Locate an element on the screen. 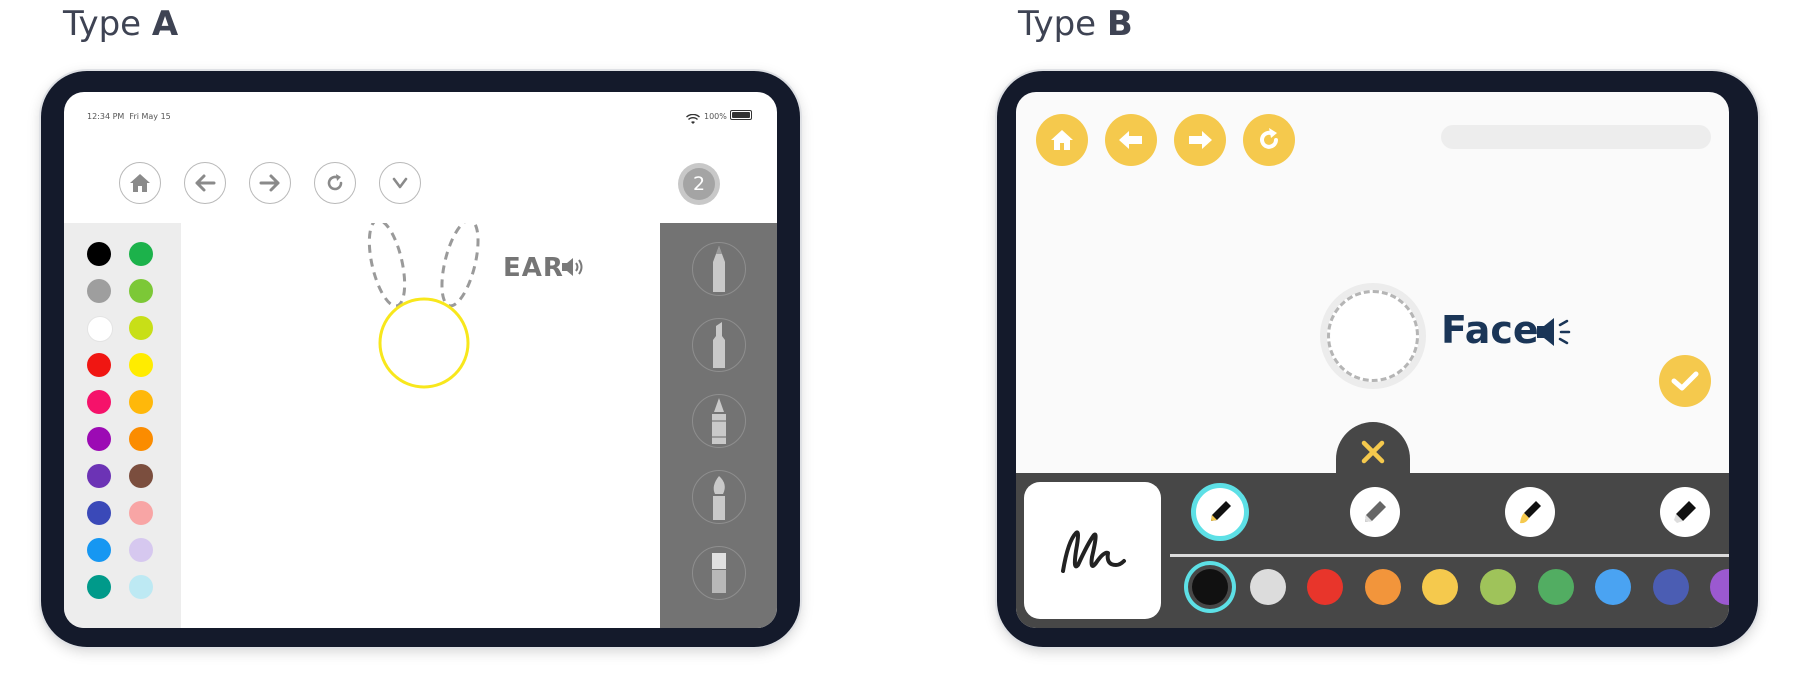 This screenshot has width=1799, height=694. tool-pencil is located at coordinates (719, 269).